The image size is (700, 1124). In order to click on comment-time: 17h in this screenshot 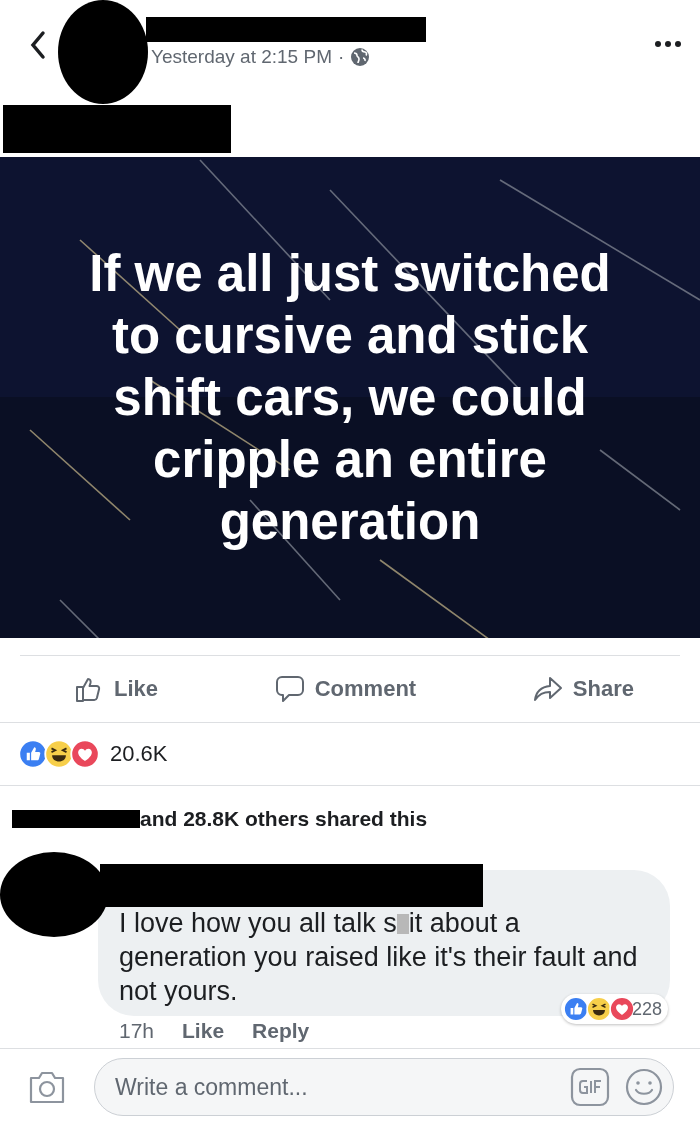, I will do `click(137, 1031)`.